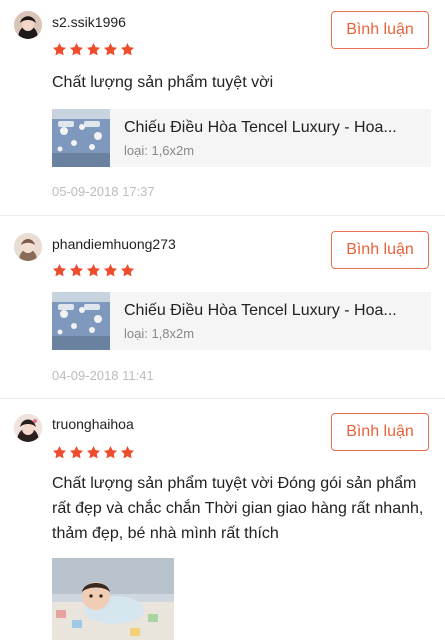  I want to click on username: phandiemhuong273, so click(114, 244).